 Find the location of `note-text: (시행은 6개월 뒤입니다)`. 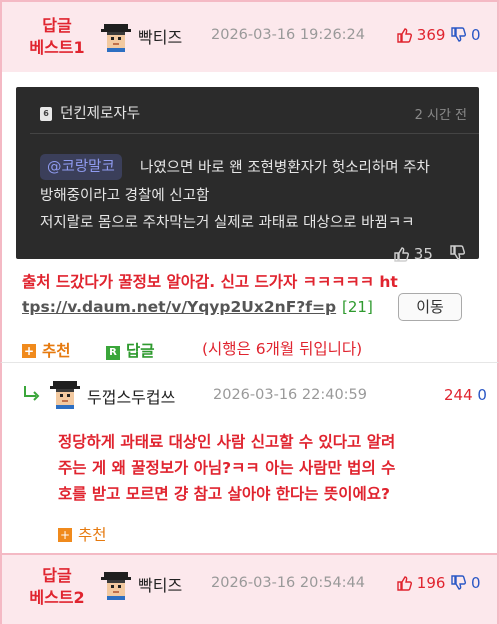

note-text: (시행은 6개월 뒤입니다) is located at coordinates (282, 349).